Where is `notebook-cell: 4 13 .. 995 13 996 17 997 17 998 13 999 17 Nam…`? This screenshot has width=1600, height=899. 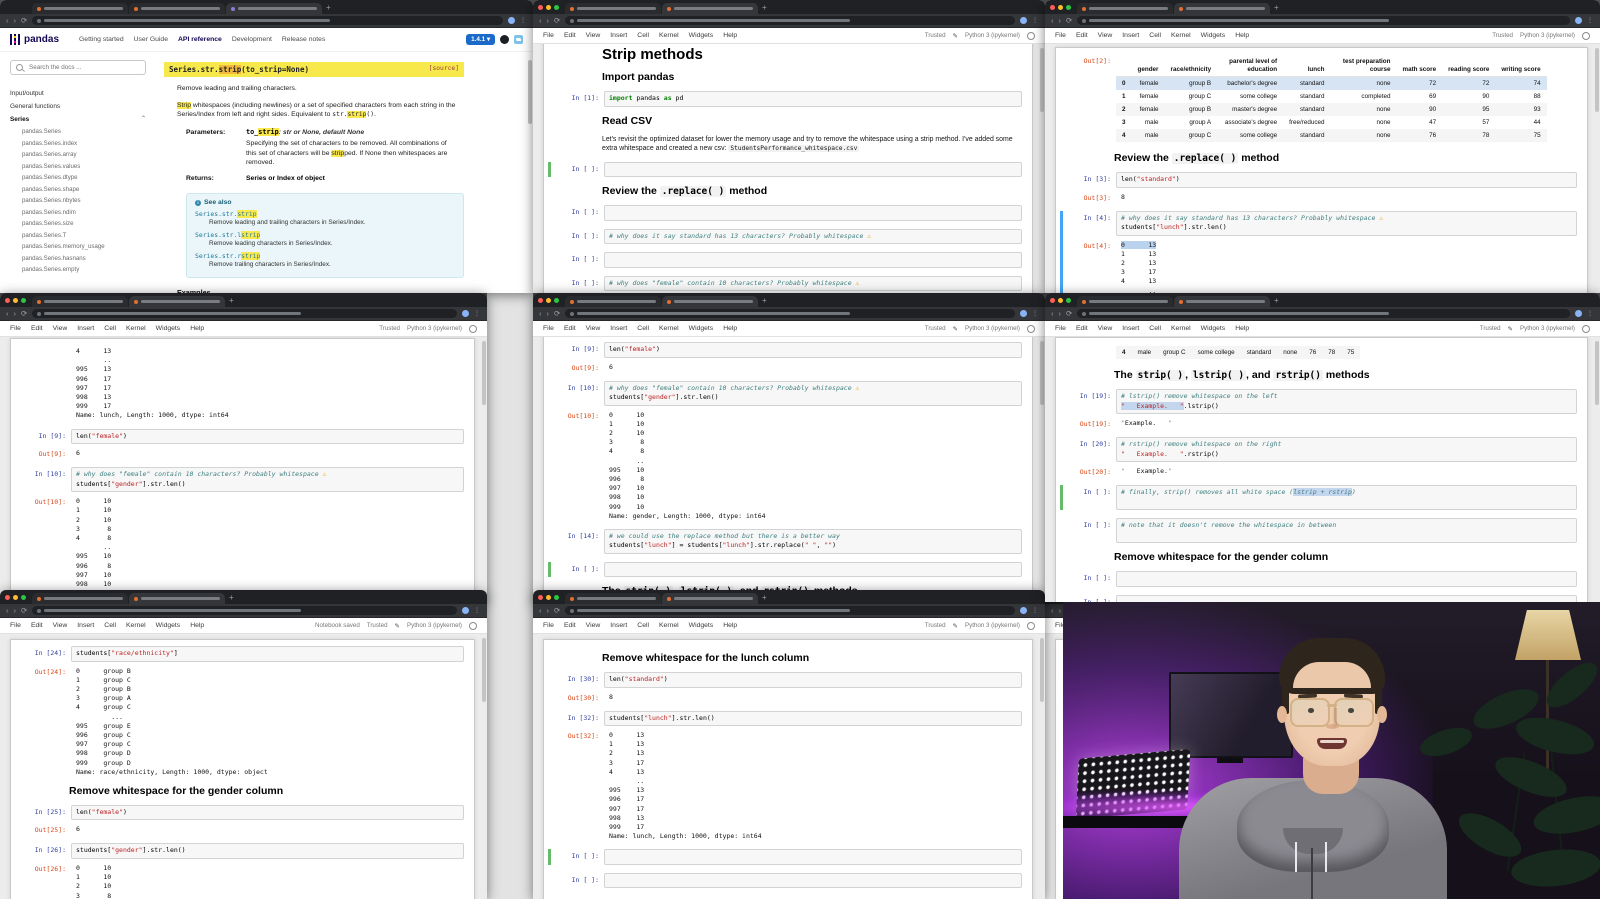
notebook-cell: 4 13 .. 995 13 996 17 997 17 998 13 999 17 Nam… is located at coordinates (240, 383).